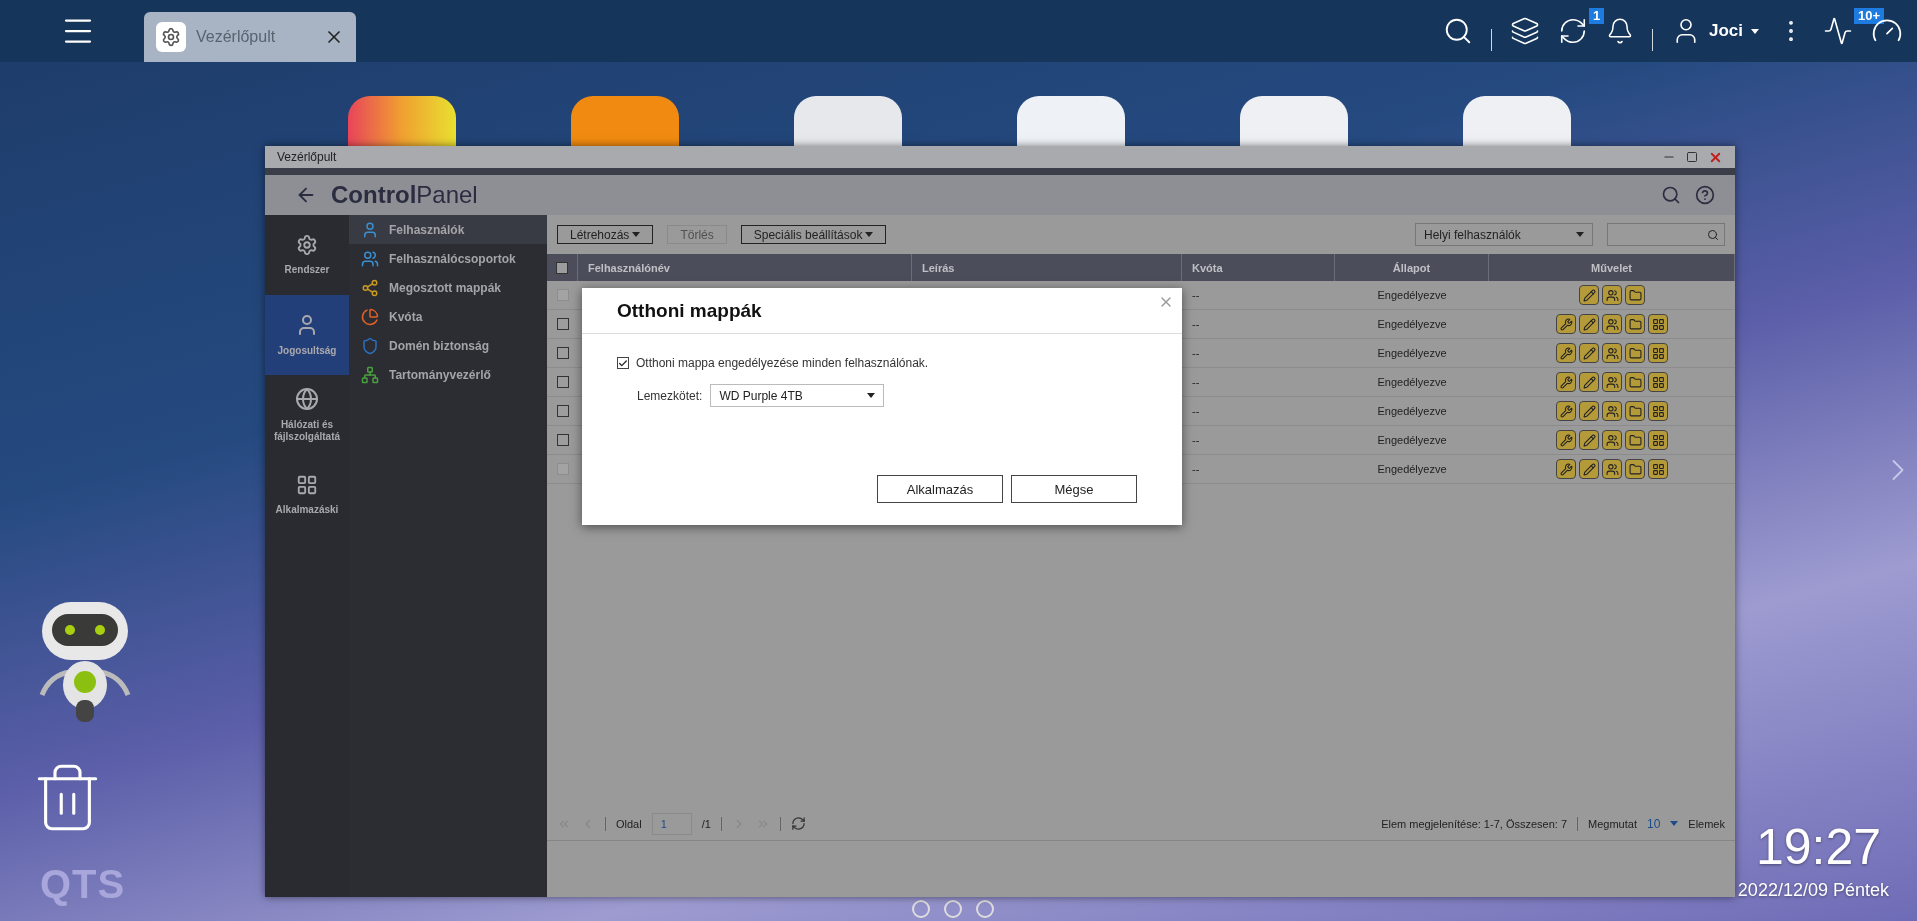 This screenshot has height=921, width=1917. I want to click on sidebar-label: Felhasználók, so click(427, 229).